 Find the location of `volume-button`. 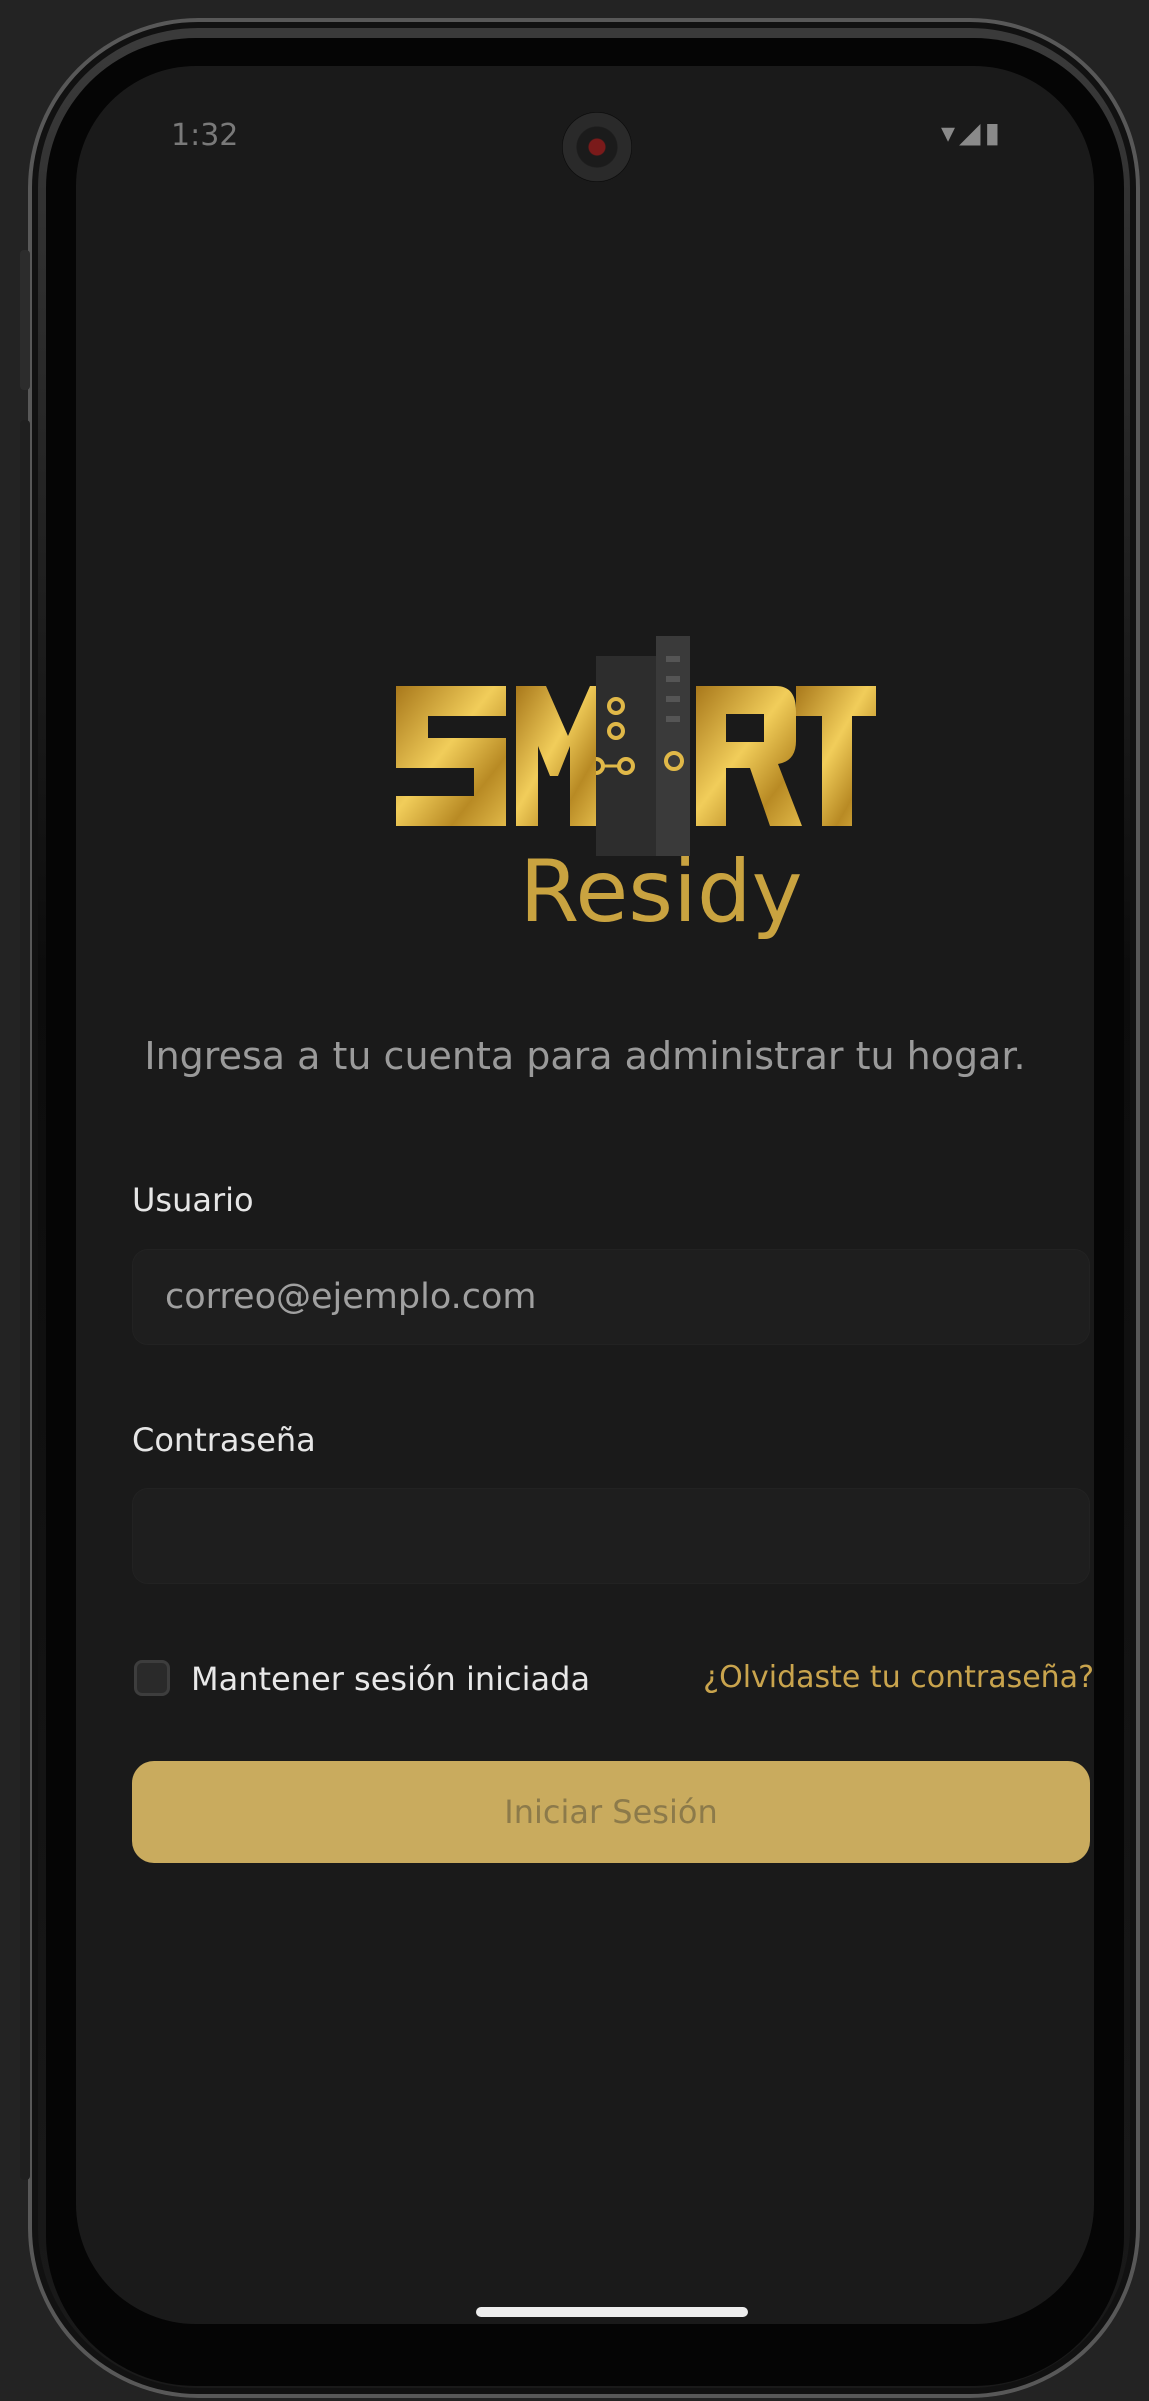

volume-button is located at coordinates (25, 320).